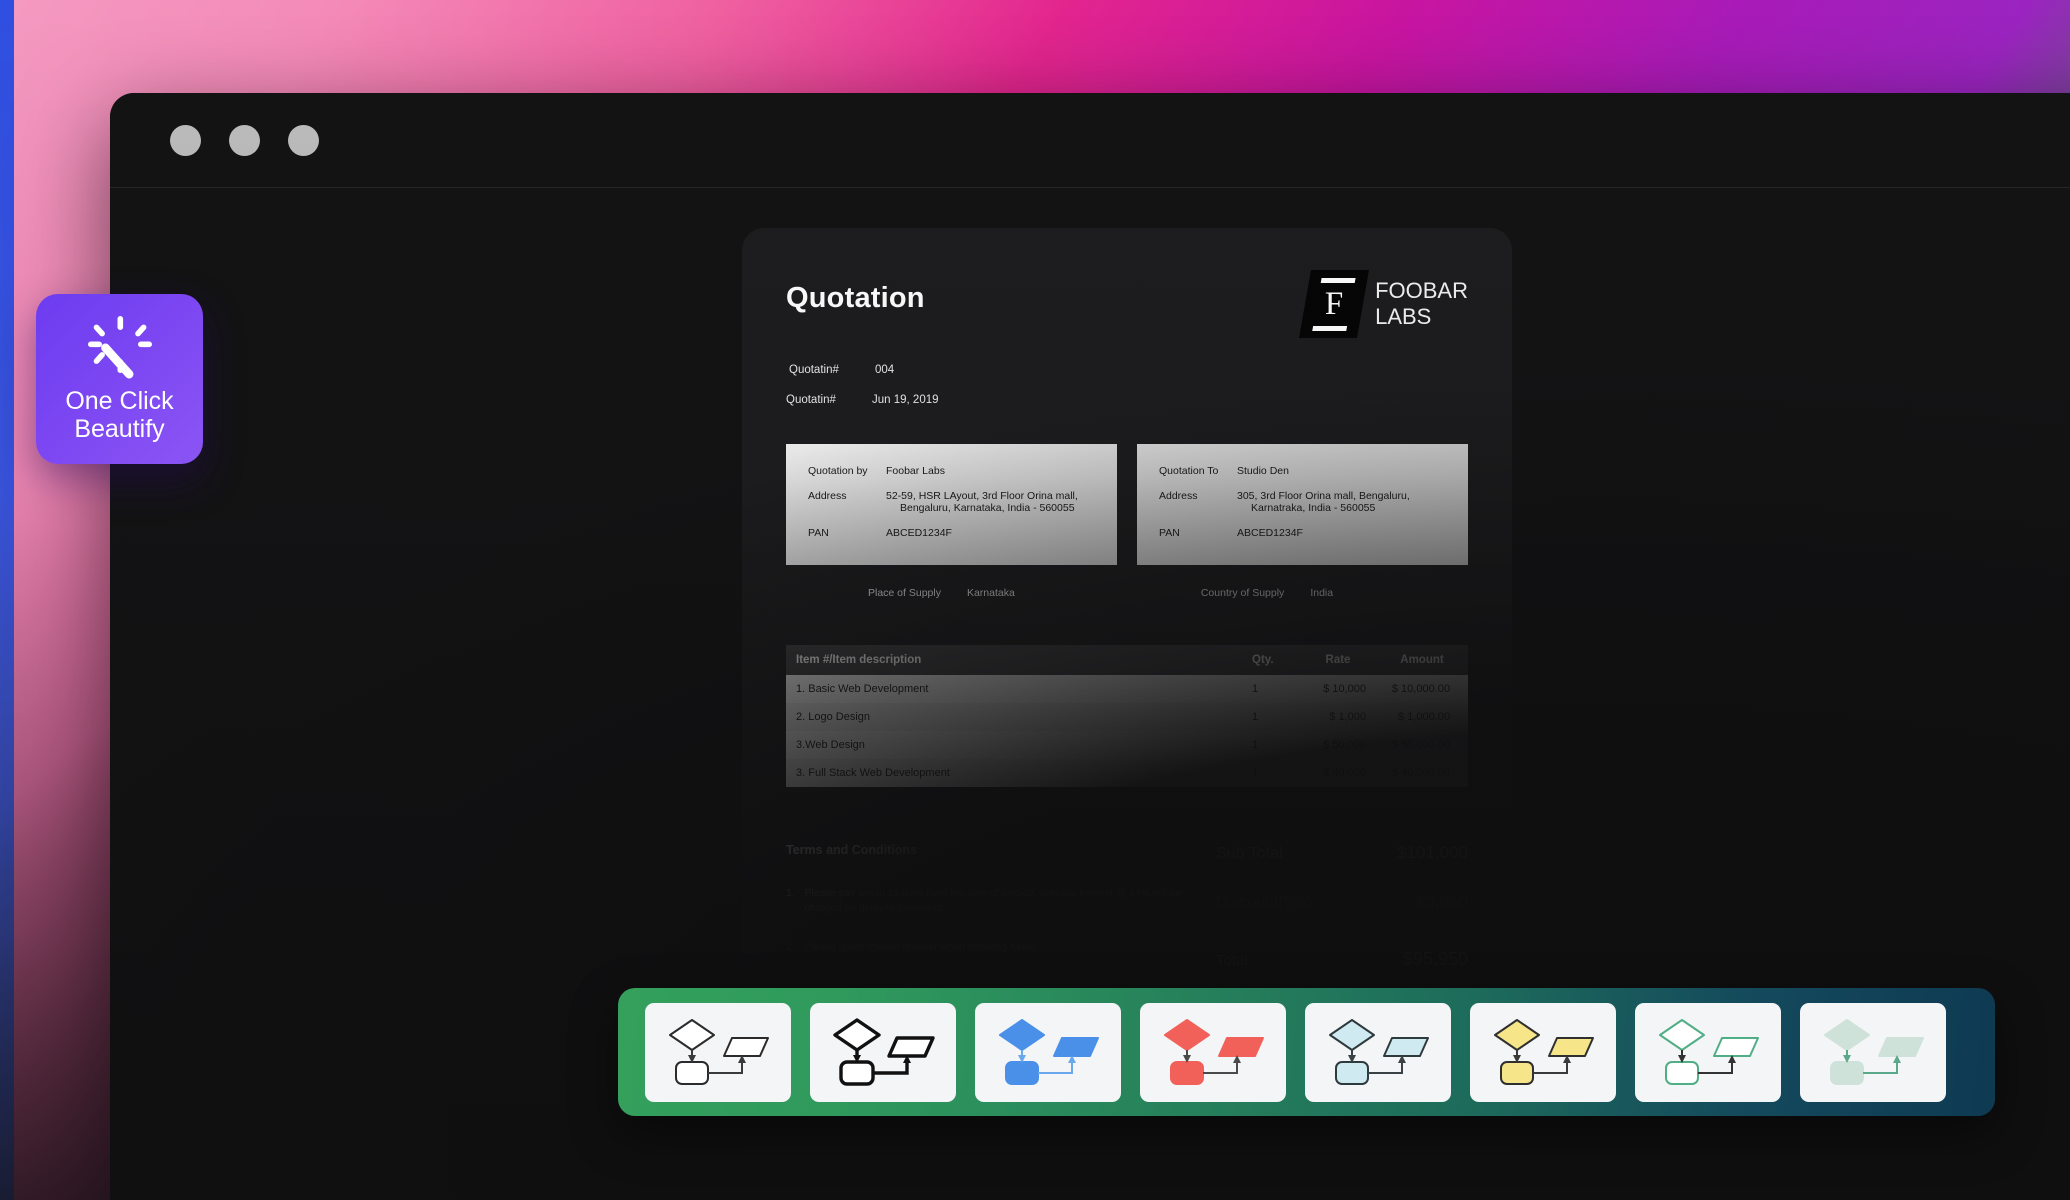 This screenshot has width=2070, height=1200. I want to click on cell-item: 2. Logo Design, so click(1014, 717).